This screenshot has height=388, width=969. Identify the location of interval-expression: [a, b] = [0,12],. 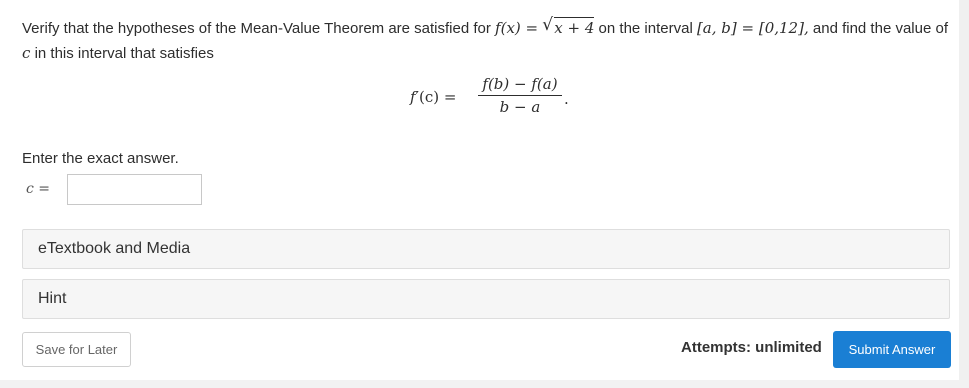
(752, 28).